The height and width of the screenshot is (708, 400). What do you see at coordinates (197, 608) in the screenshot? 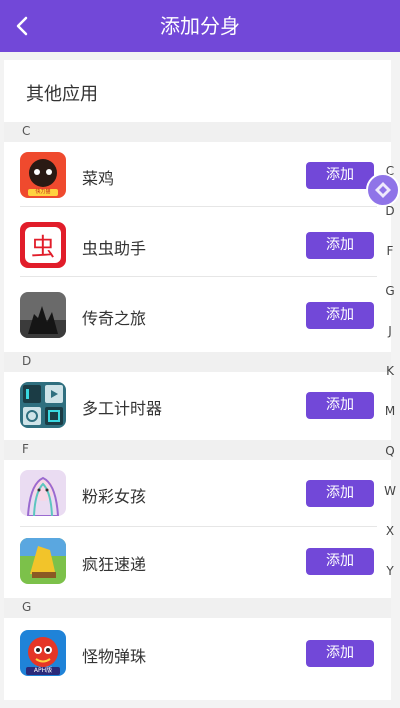
I see `section-header-g: G` at bounding box center [197, 608].